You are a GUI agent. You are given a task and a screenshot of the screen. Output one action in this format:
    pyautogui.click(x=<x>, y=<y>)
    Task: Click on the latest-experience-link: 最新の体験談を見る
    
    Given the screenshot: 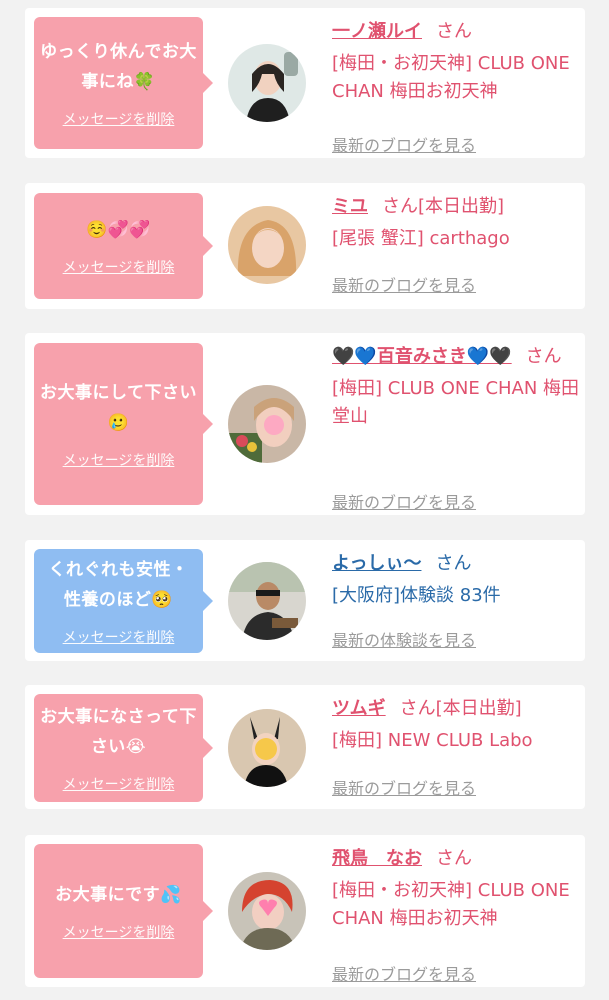 What is the action you would take?
    pyautogui.click(x=404, y=639)
    